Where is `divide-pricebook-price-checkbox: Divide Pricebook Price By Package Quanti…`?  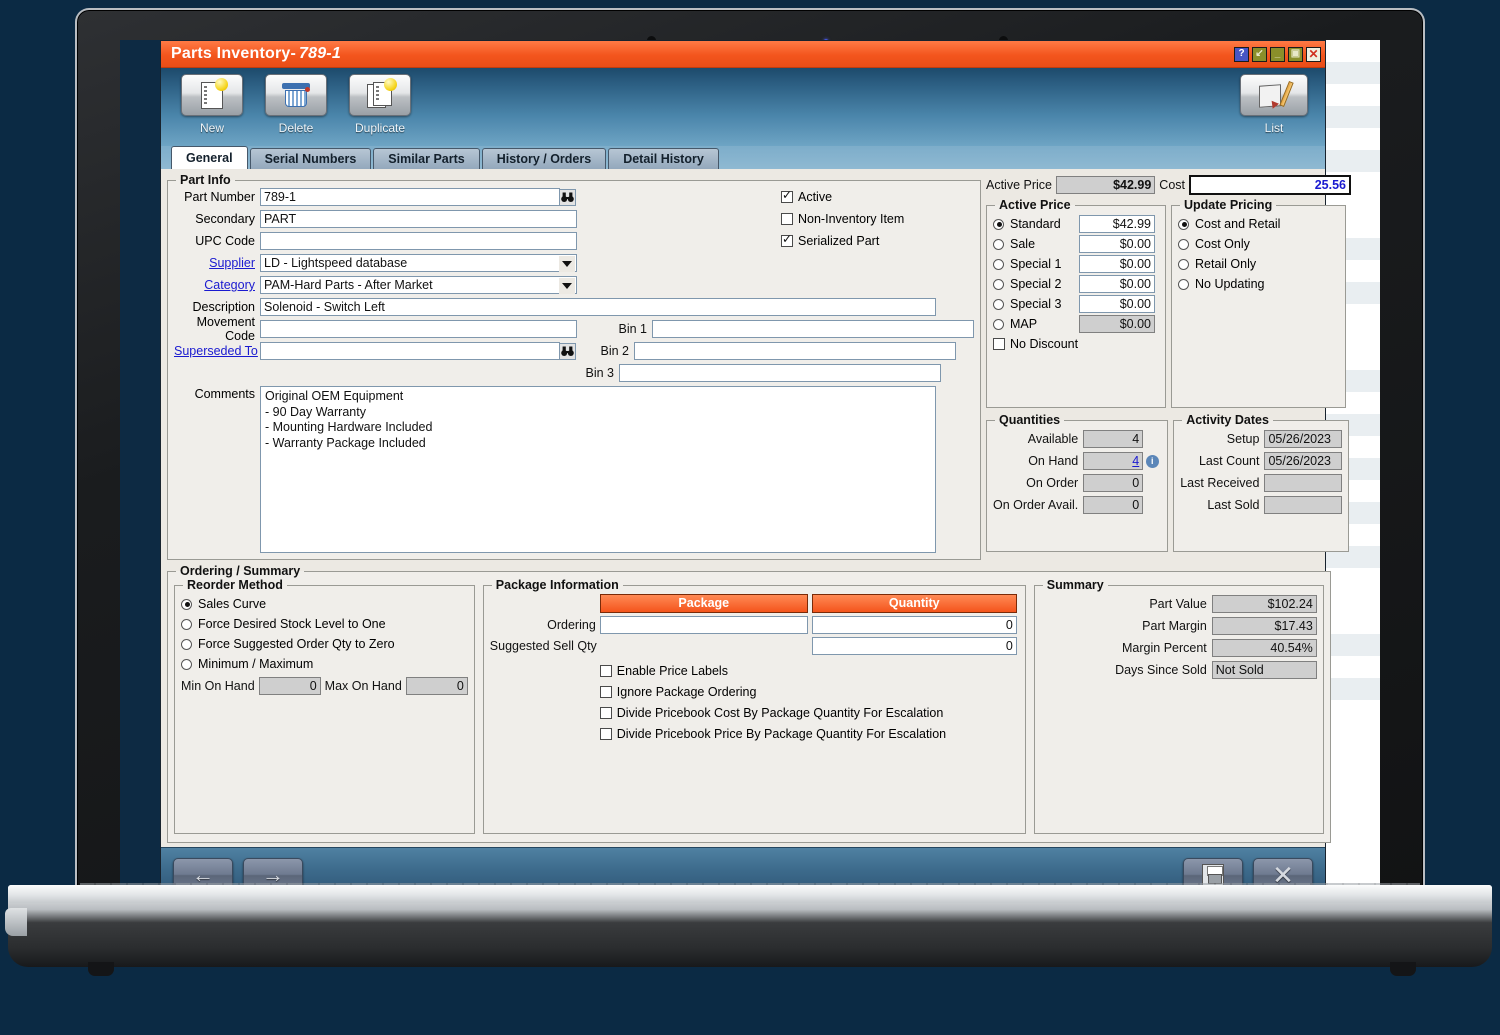 divide-pricebook-price-checkbox: Divide Pricebook Price By Package Quanti… is located at coordinates (809, 733).